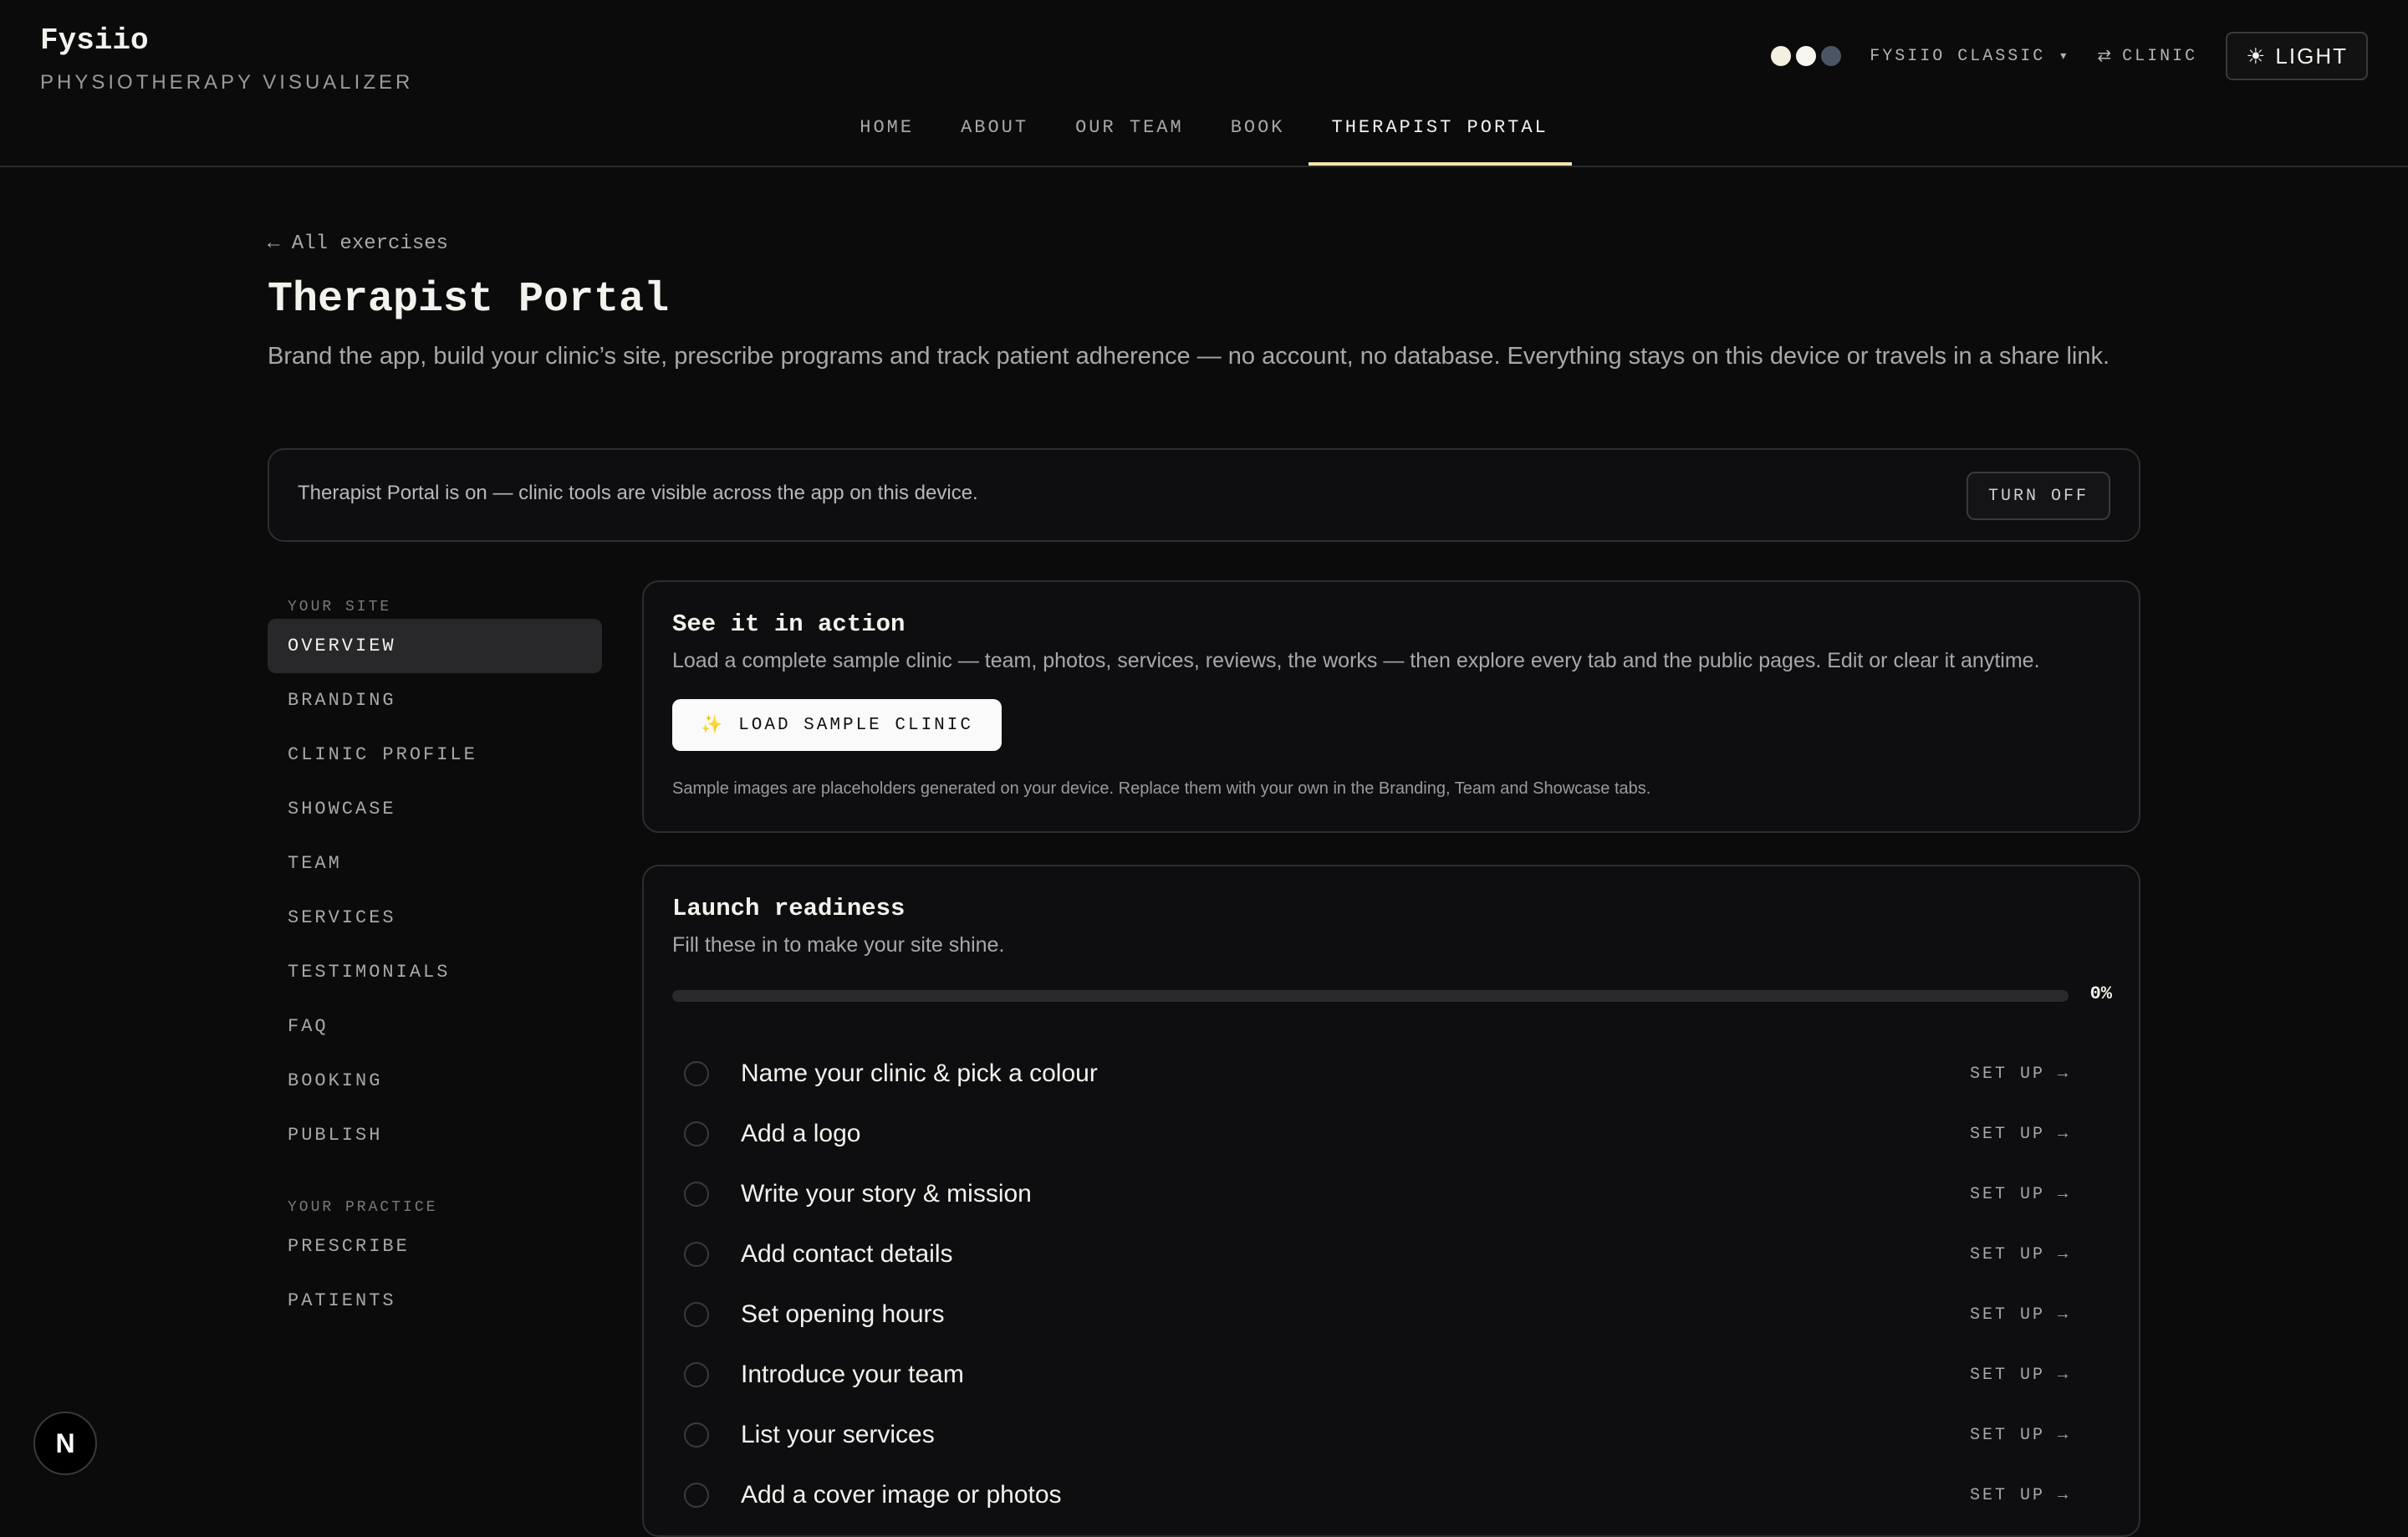  What do you see at coordinates (435, 1135) in the screenshot?
I see `sidebar-item-publish: PUBLISH` at bounding box center [435, 1135].